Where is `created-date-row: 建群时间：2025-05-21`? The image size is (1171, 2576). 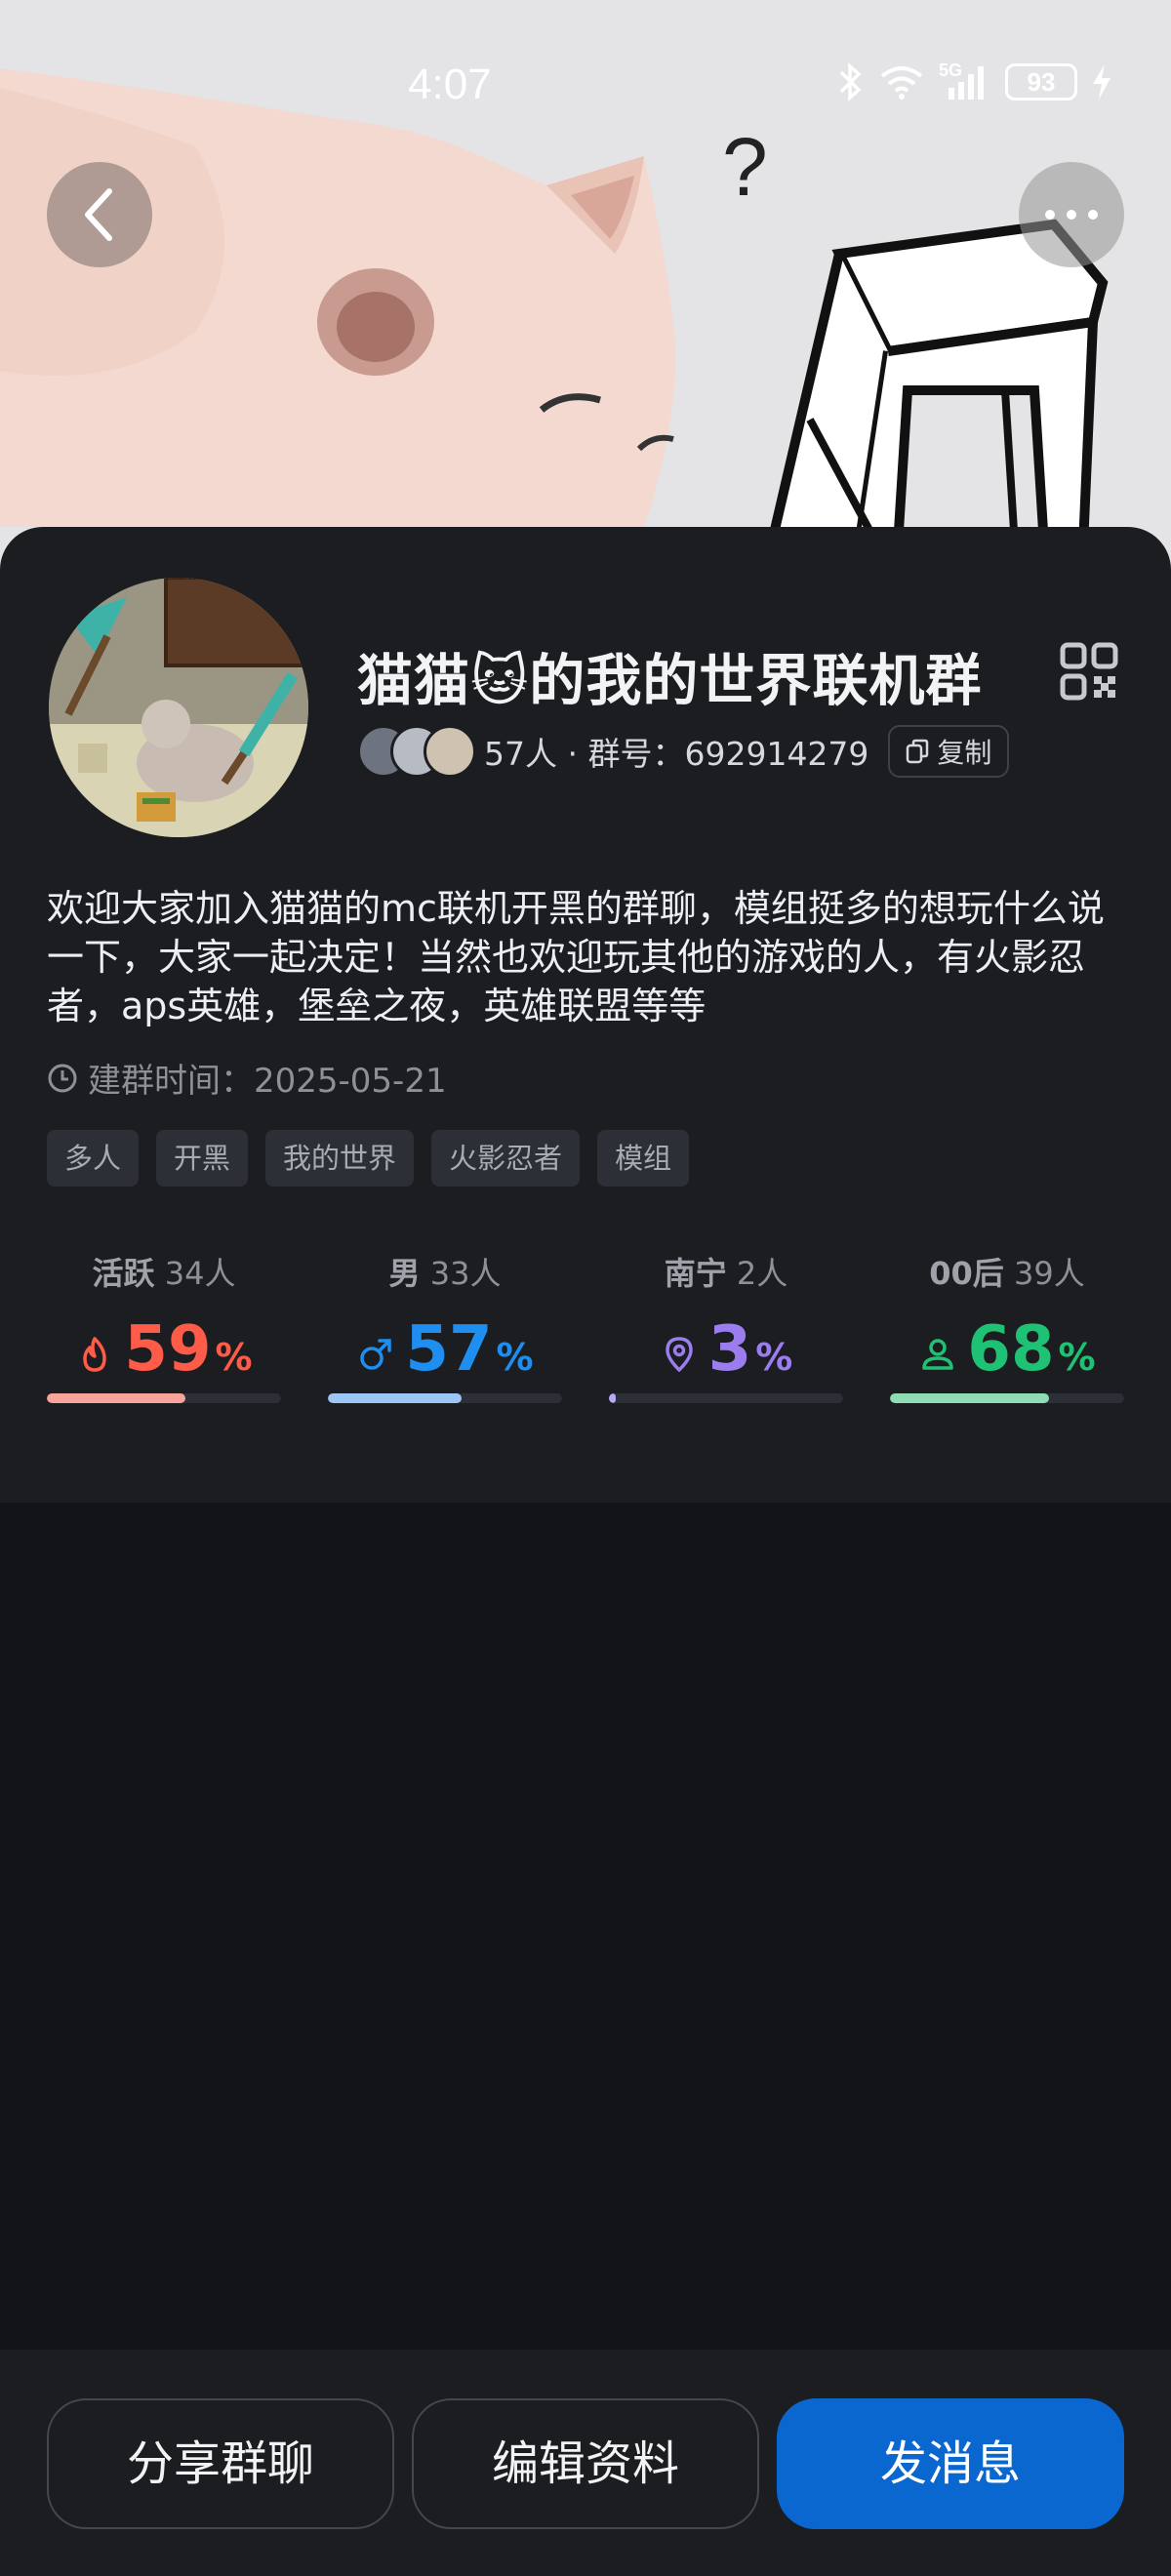 created-date-row: 建群时间：2025-05-21 is located at coordinates (247, 1078).